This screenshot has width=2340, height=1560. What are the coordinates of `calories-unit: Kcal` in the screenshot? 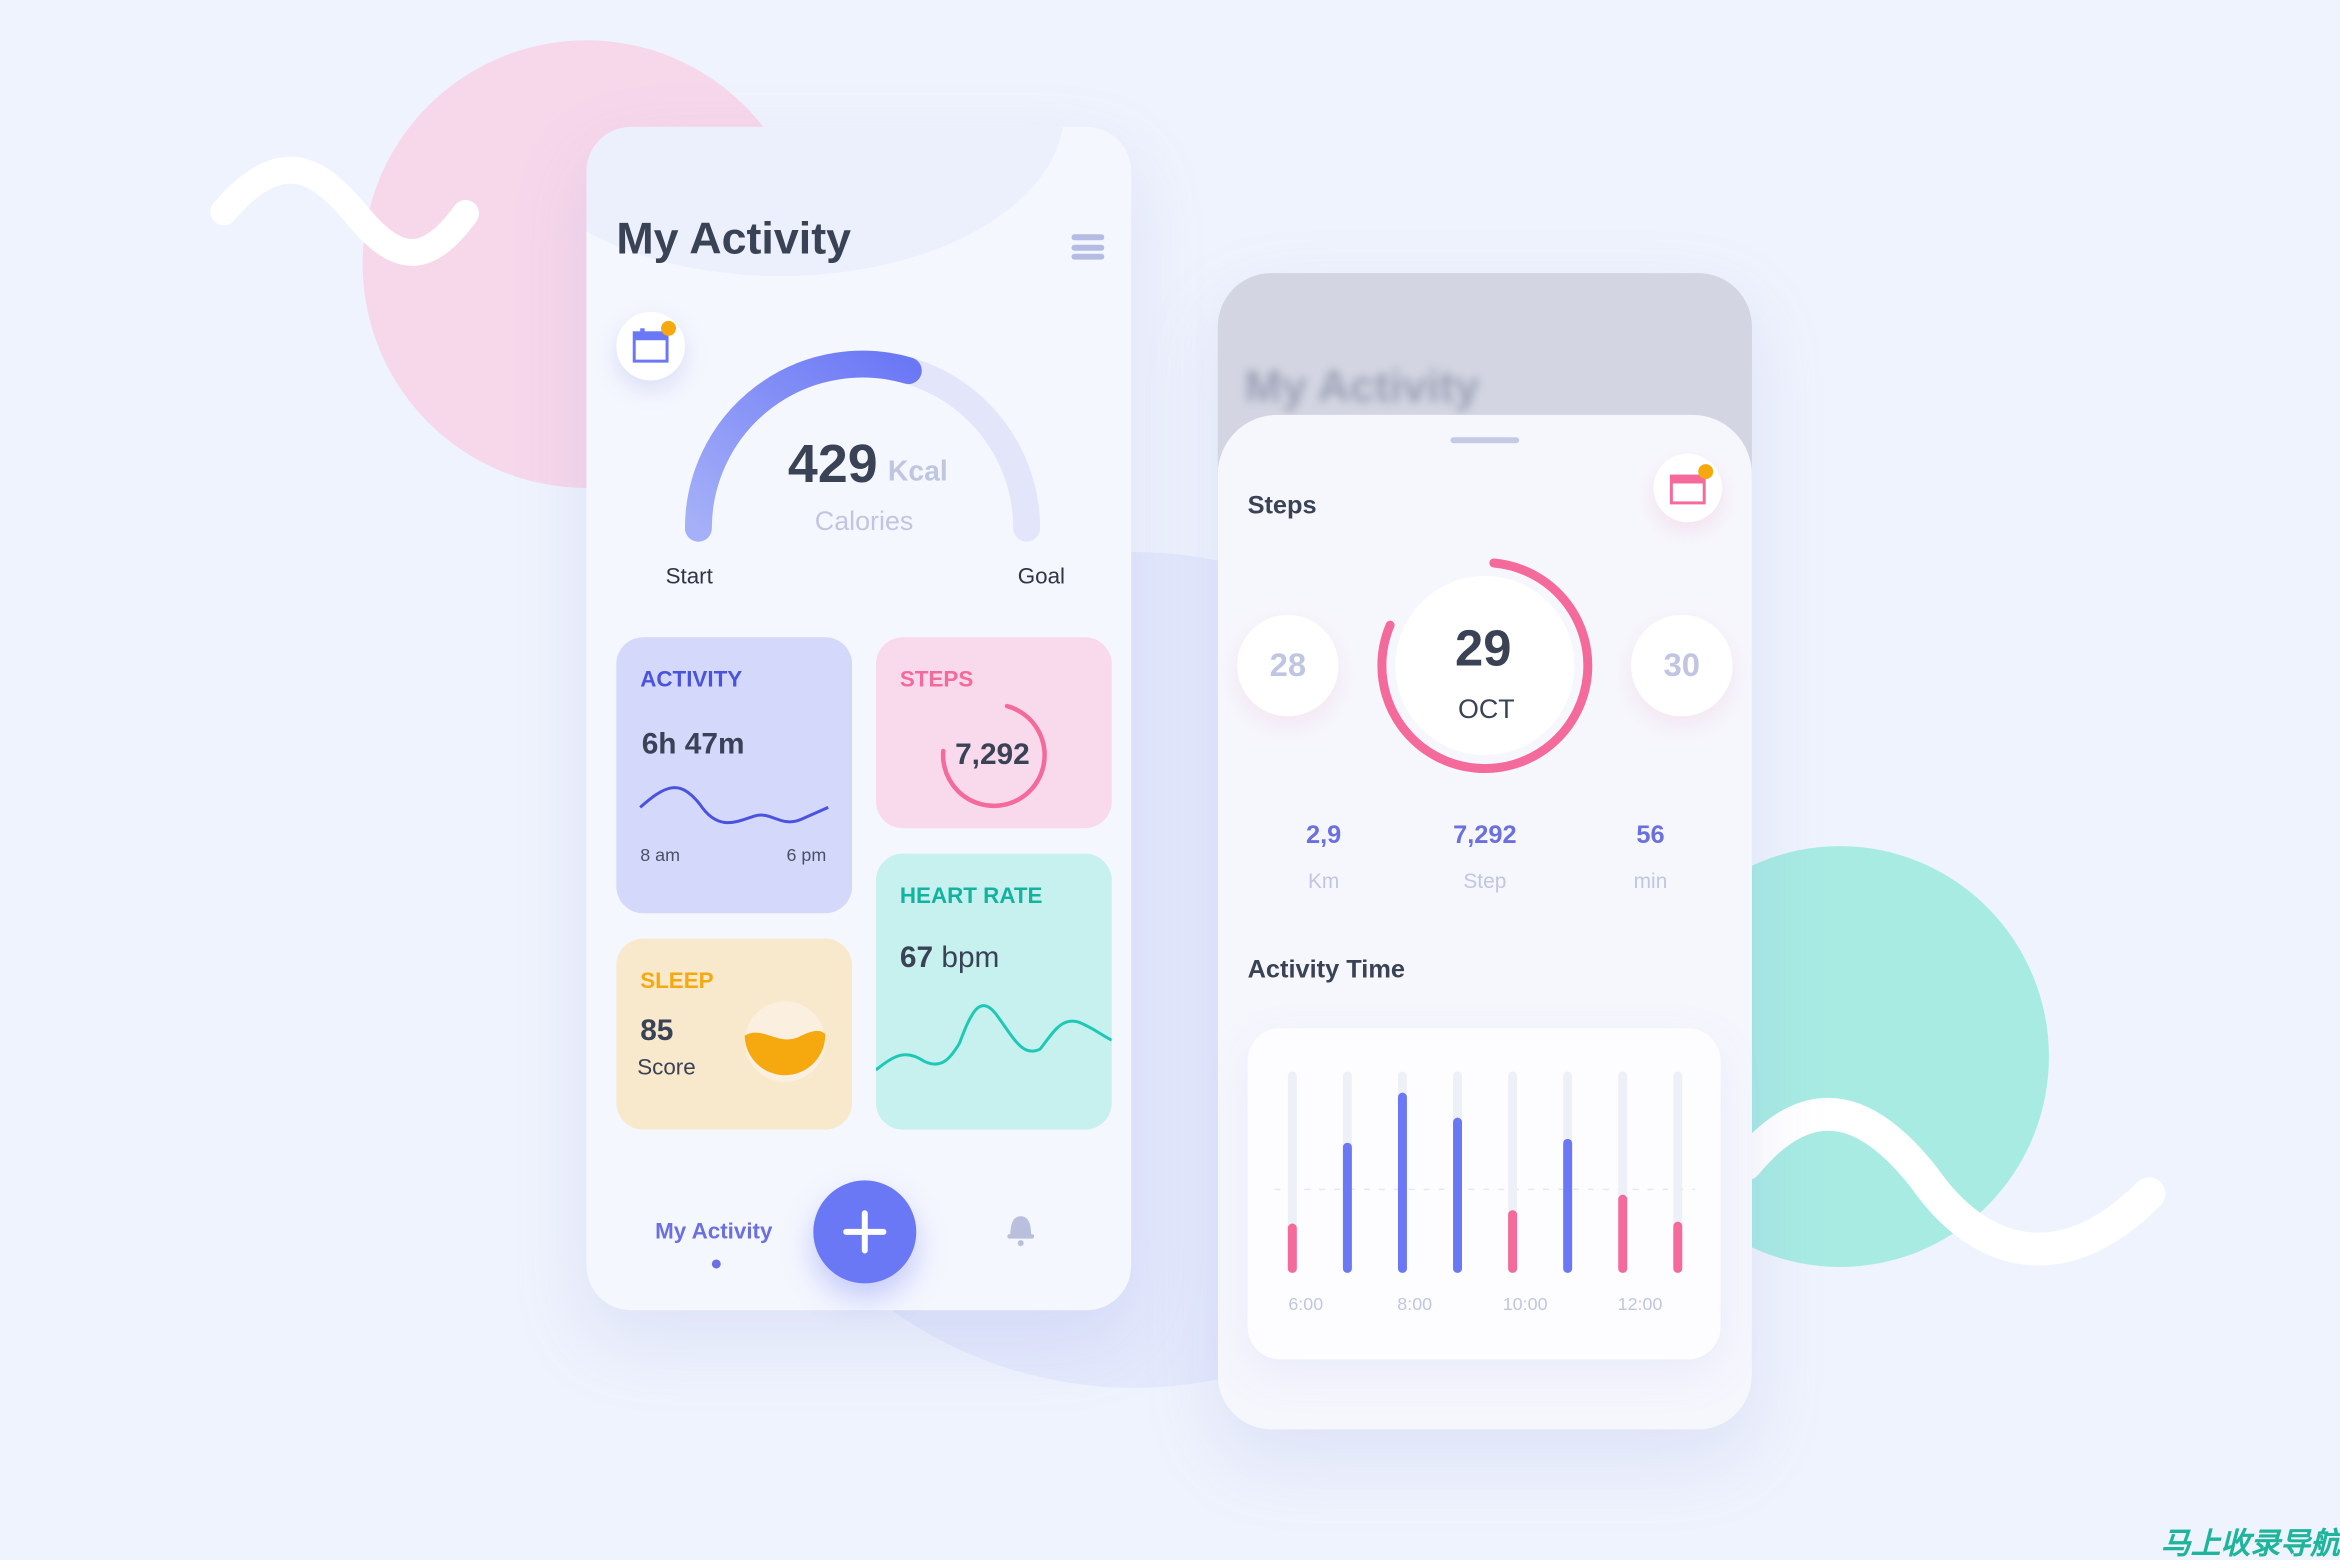 It's located at (917, 472).